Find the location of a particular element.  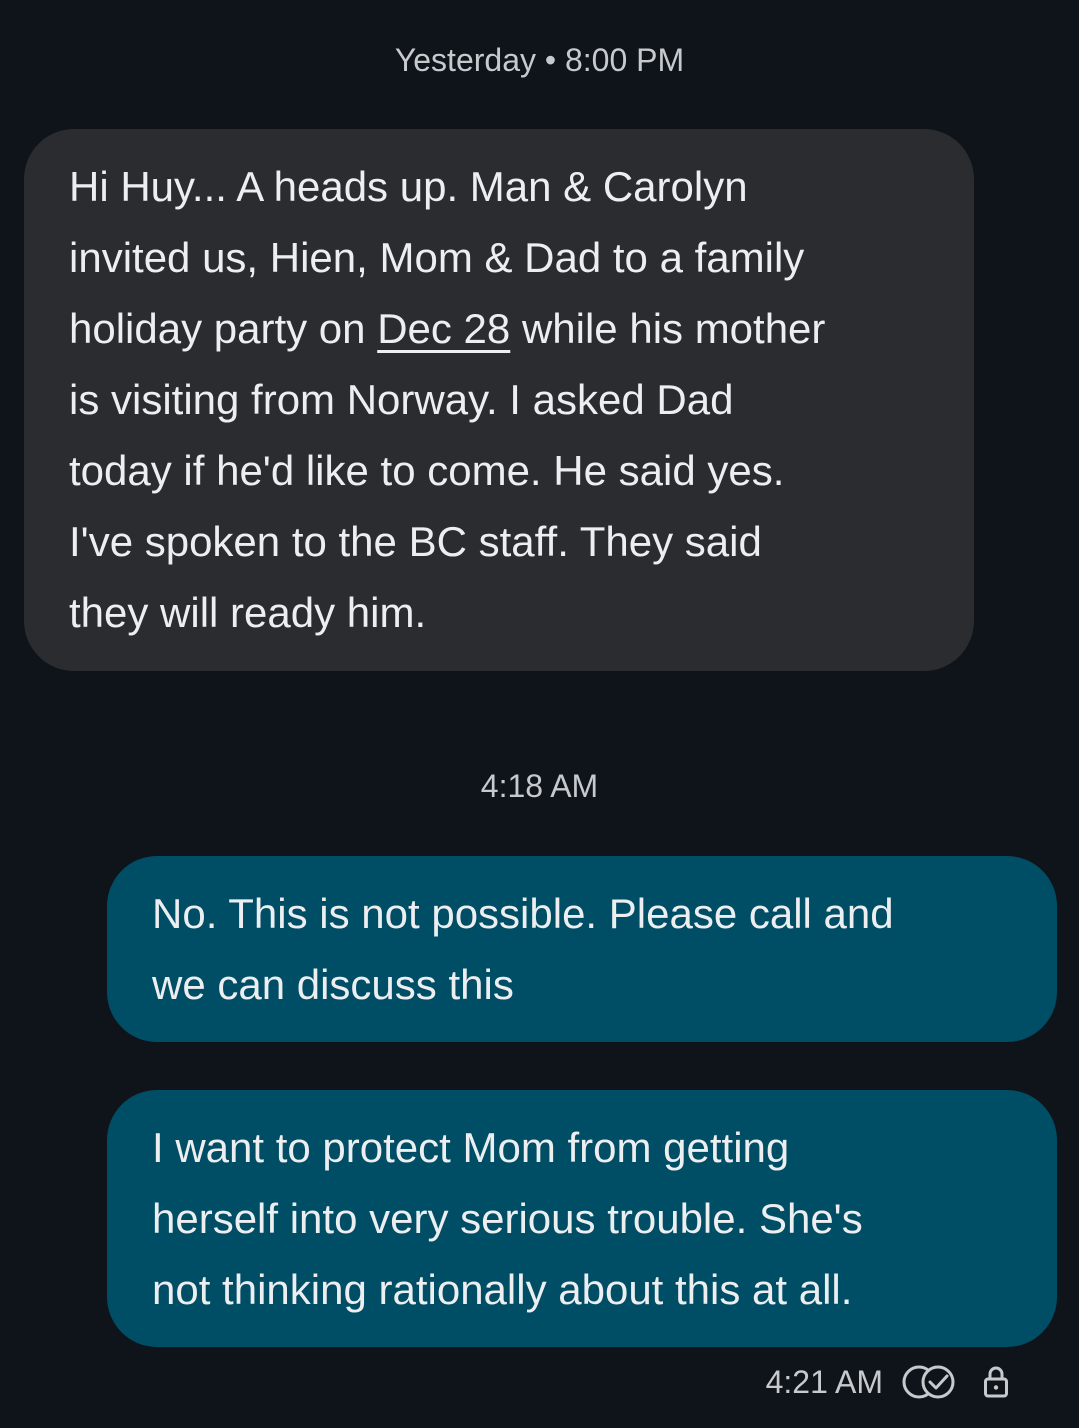

message-line: we can discuss this is located at coordinates (333, 984).